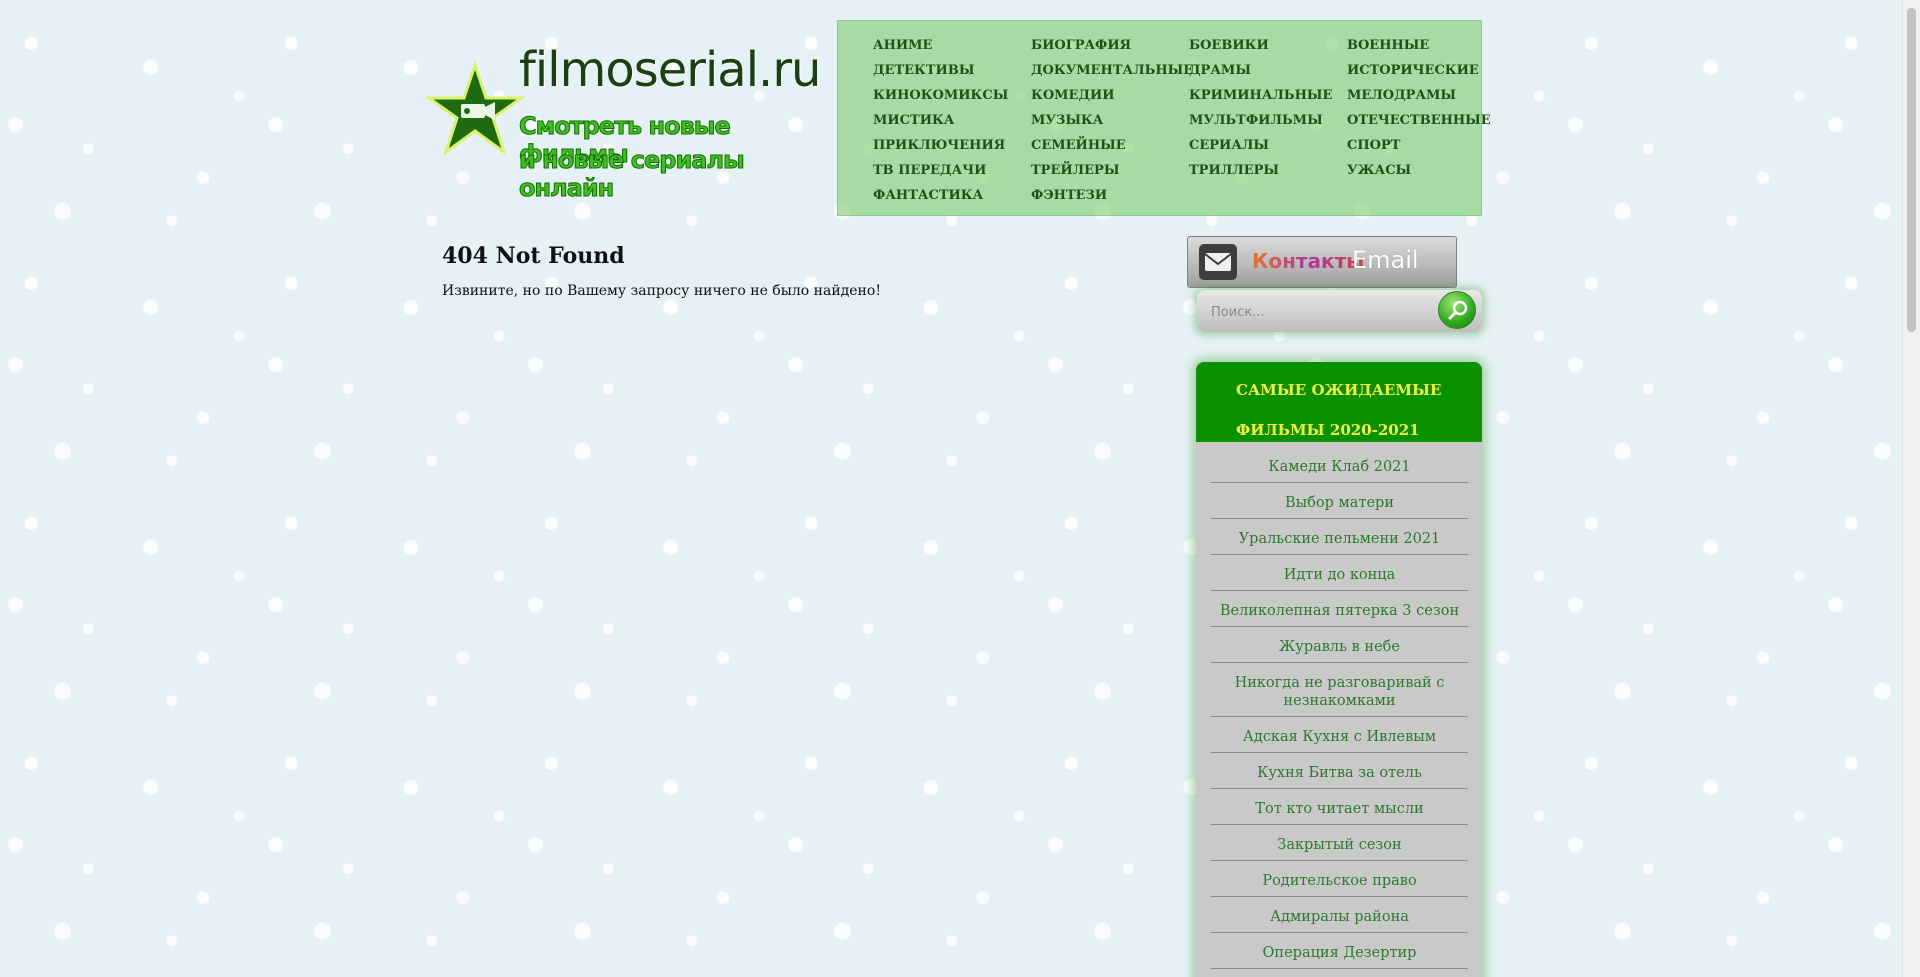 Image resolution: width=1920 pixels, height=977 pixels. Describe the element at coordinates (952, 95) in the screenshot. I see `genre-link: КИНОКОМИКСЫ` at that location.